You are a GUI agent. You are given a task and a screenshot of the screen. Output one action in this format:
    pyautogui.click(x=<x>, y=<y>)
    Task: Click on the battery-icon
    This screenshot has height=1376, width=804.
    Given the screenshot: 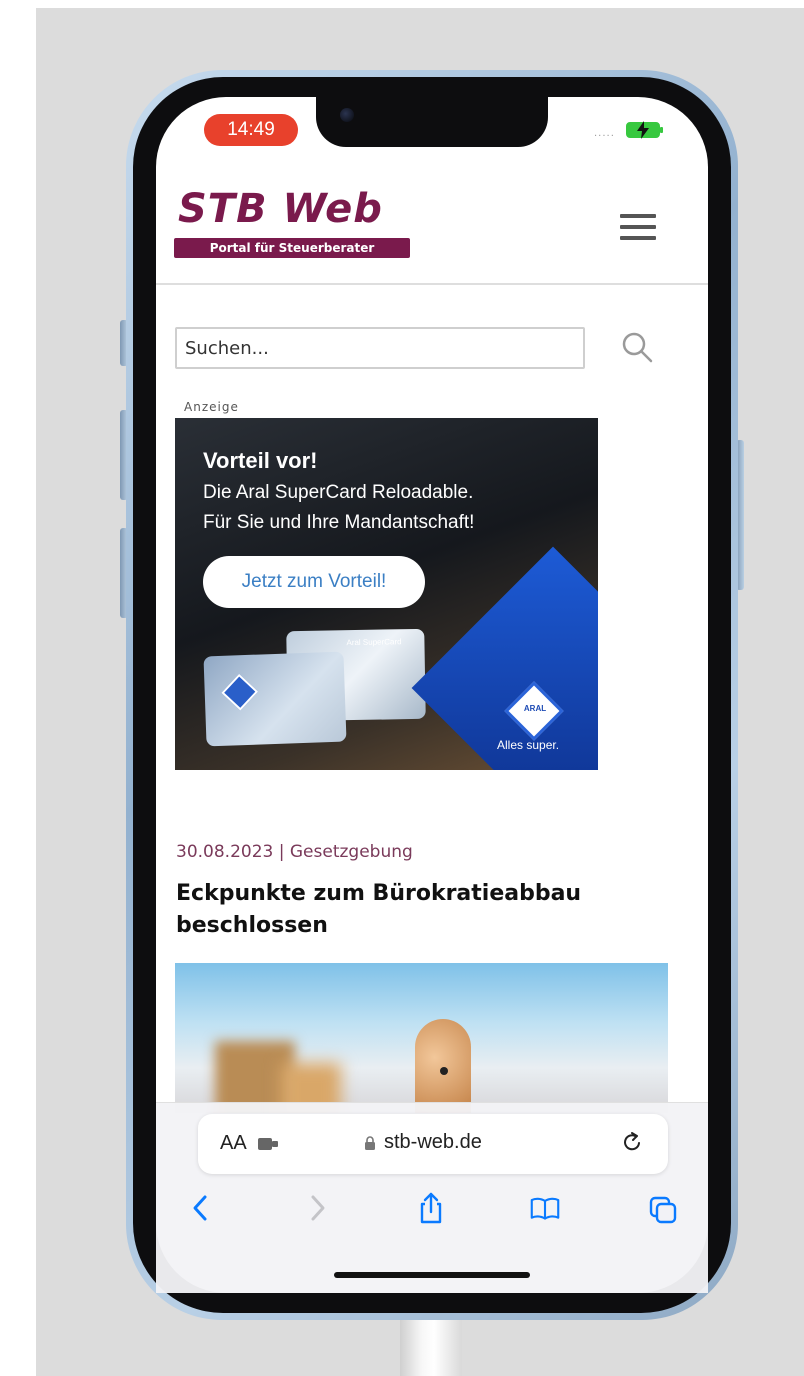 What is the action you would take?
    pyautogui.click(x=644, y=130)
    